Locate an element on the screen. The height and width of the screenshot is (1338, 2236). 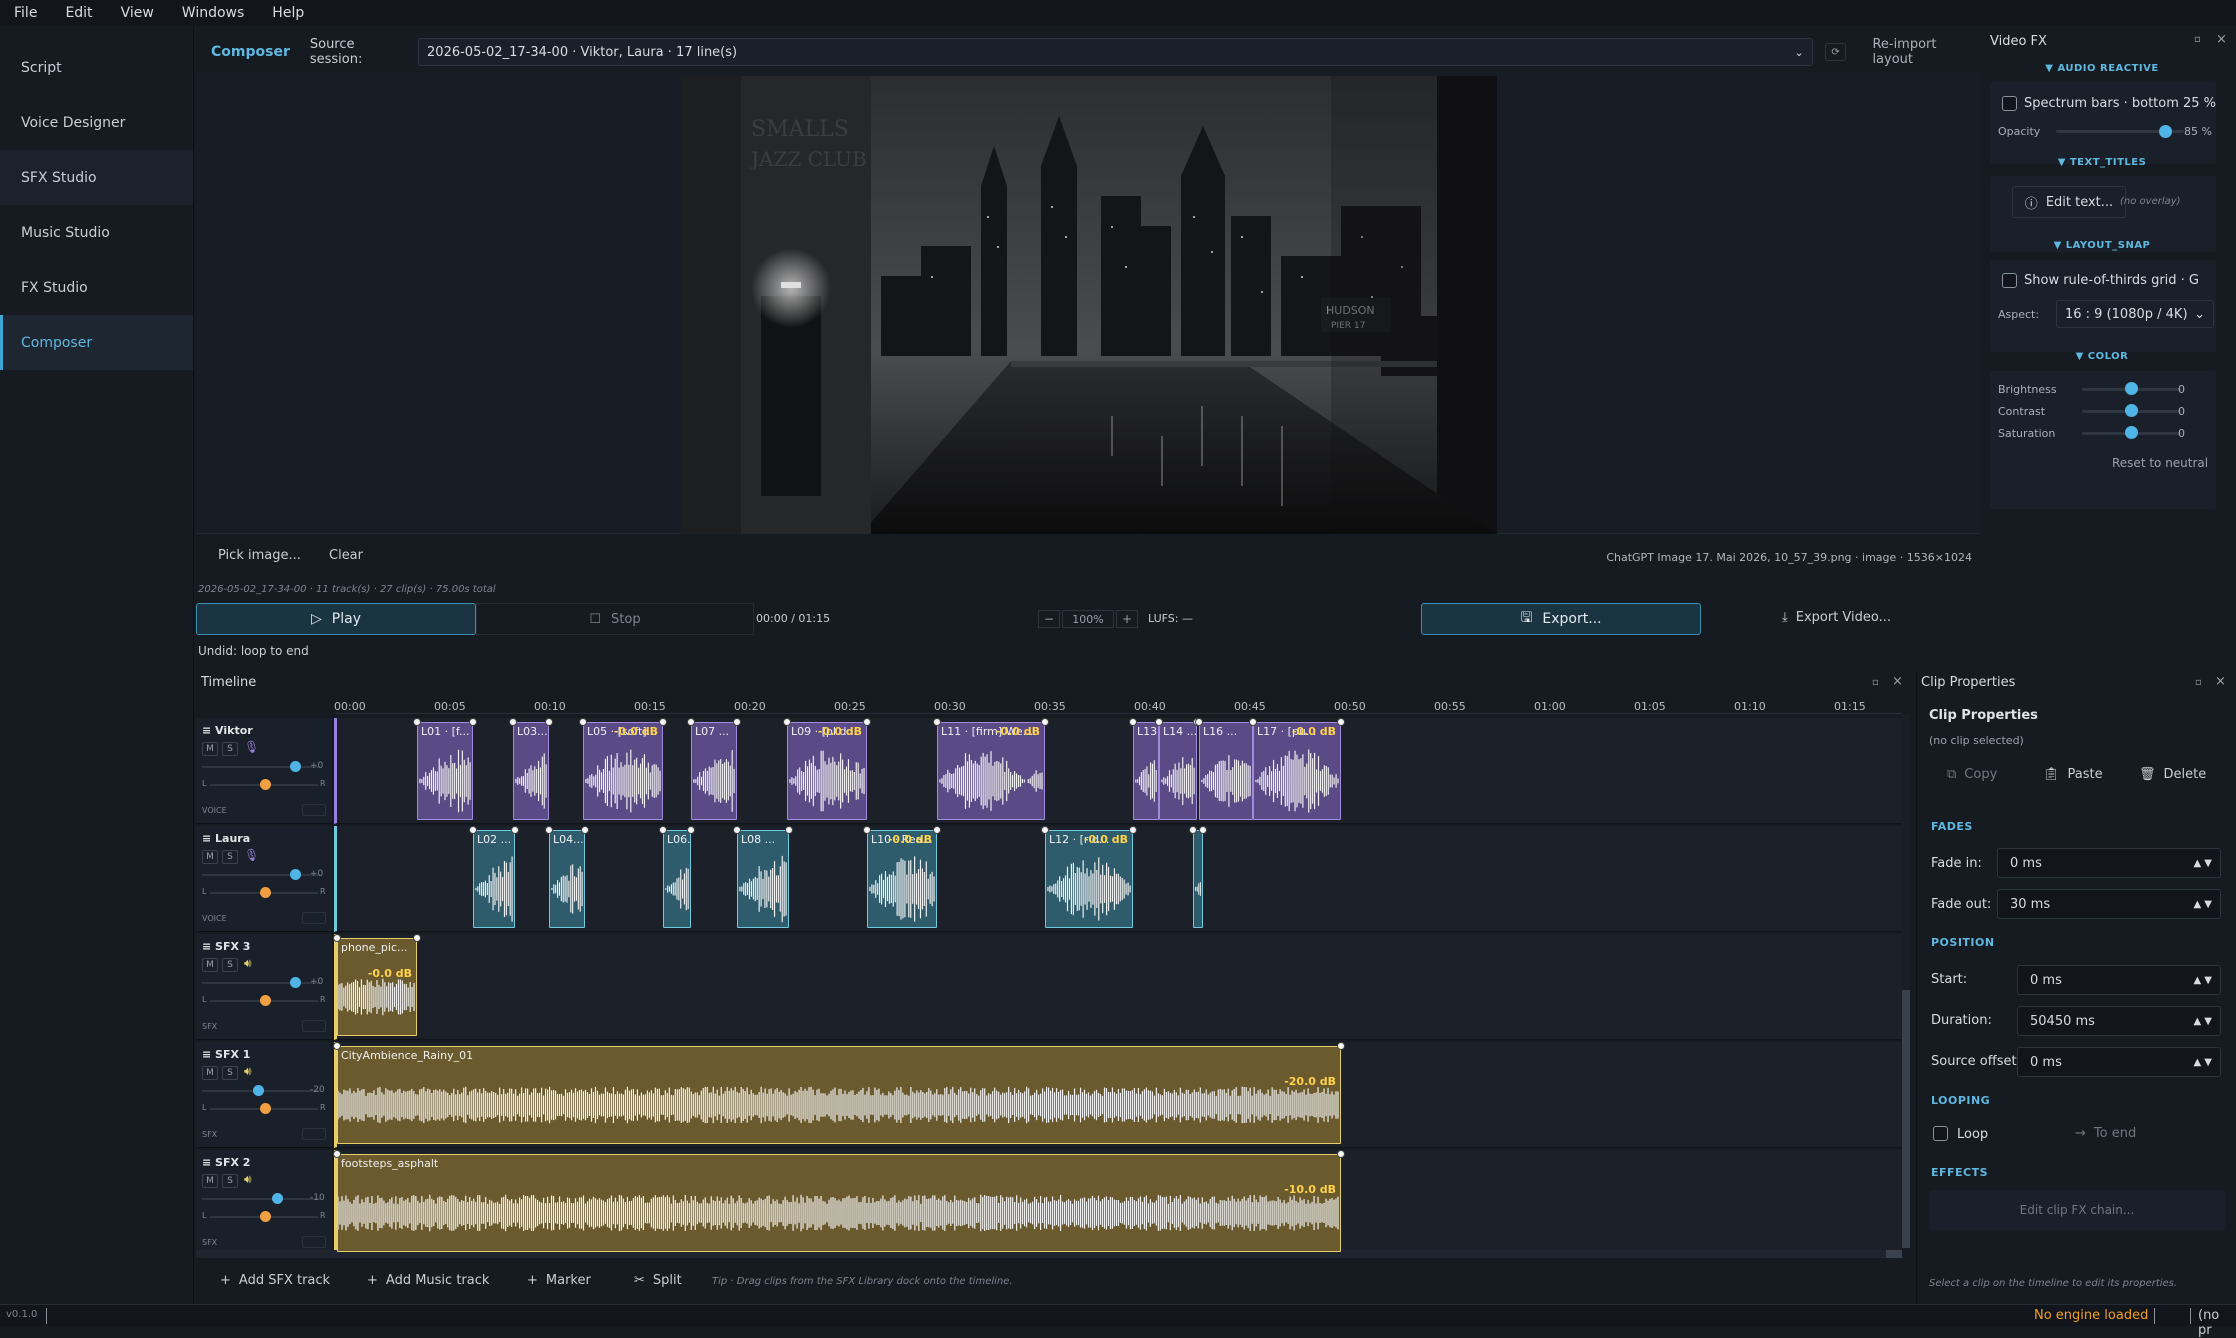
h-scrollbar-handle is located at coordinates (1894, 1254).